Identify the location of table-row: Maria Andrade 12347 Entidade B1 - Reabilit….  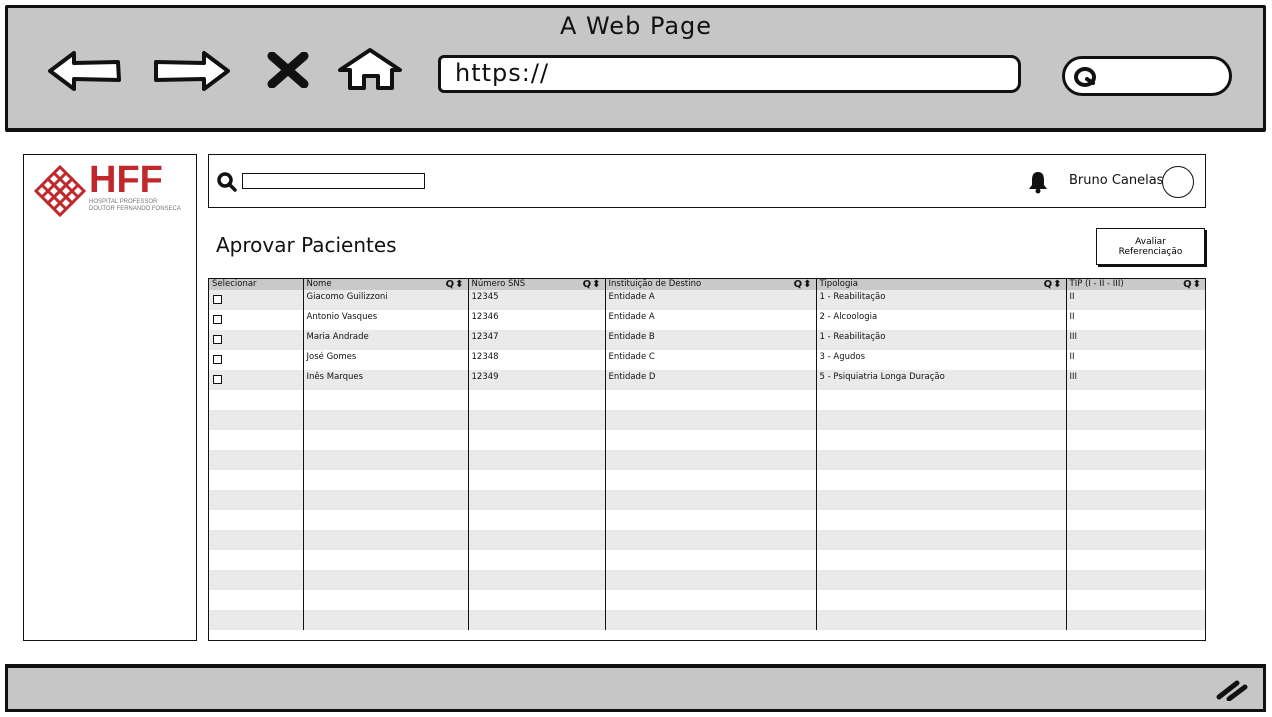
(707, 340).